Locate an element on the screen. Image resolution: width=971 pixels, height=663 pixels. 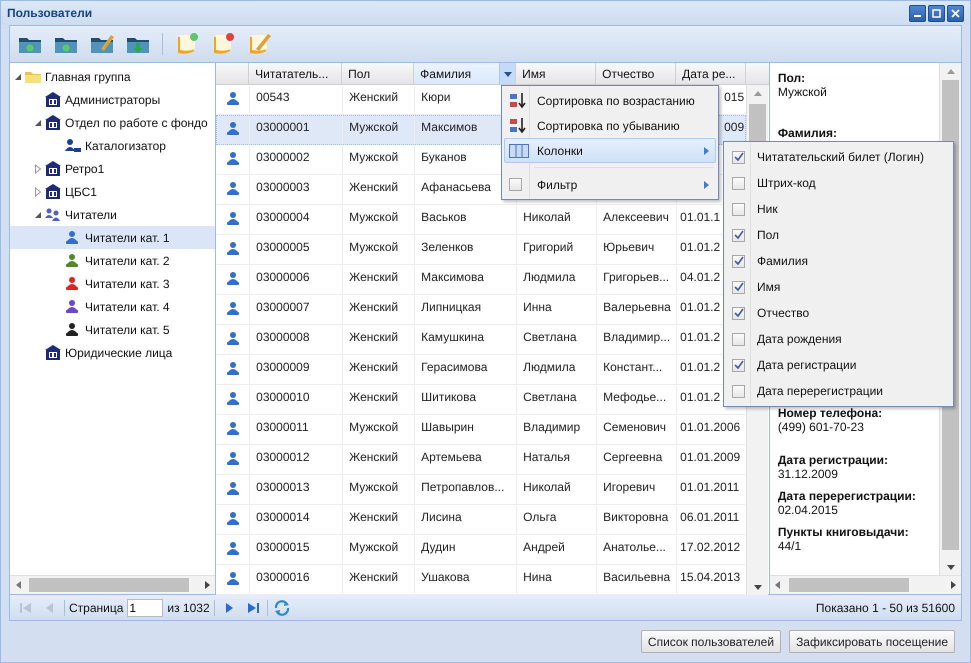
table-cell: Ольга is located at coordinates (539, 517).